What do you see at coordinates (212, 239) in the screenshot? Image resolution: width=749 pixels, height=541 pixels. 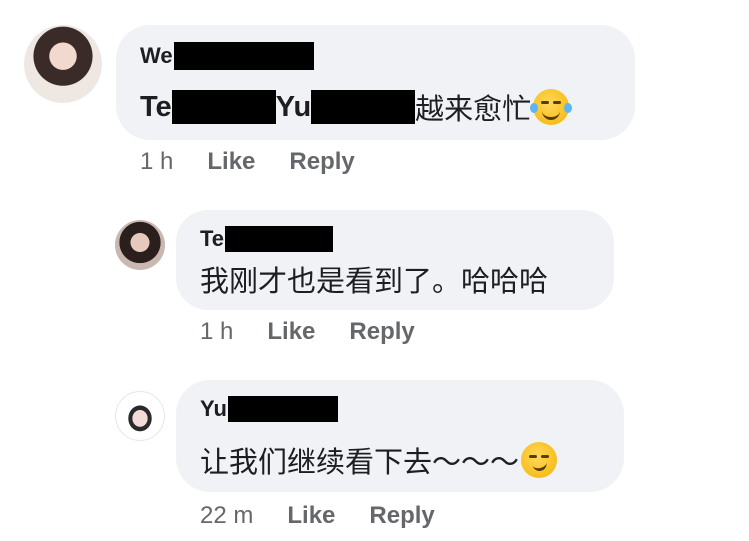 I see `author-name-visible: Te` at bounding box center [212, 239].